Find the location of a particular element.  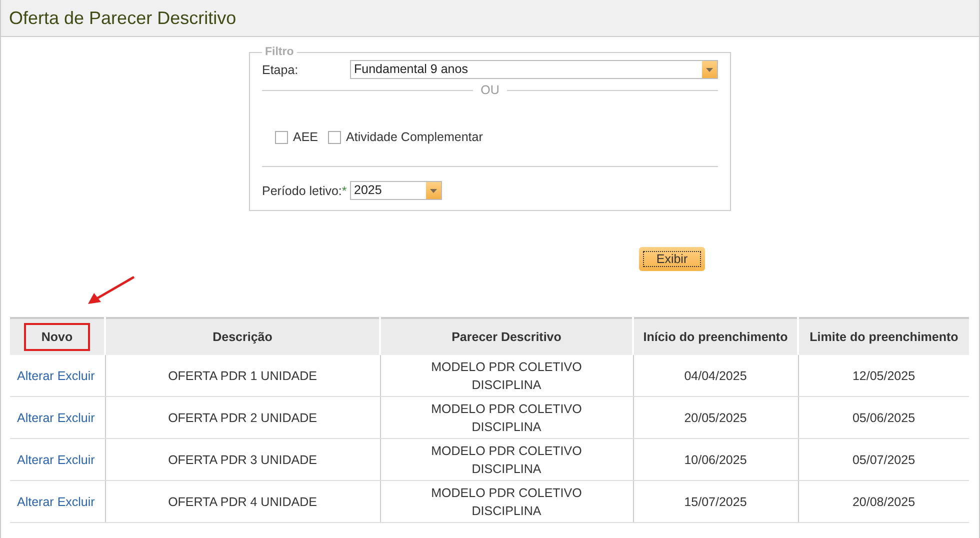

column-header: Limite do preenchimento is located at coordinates (883, 336).